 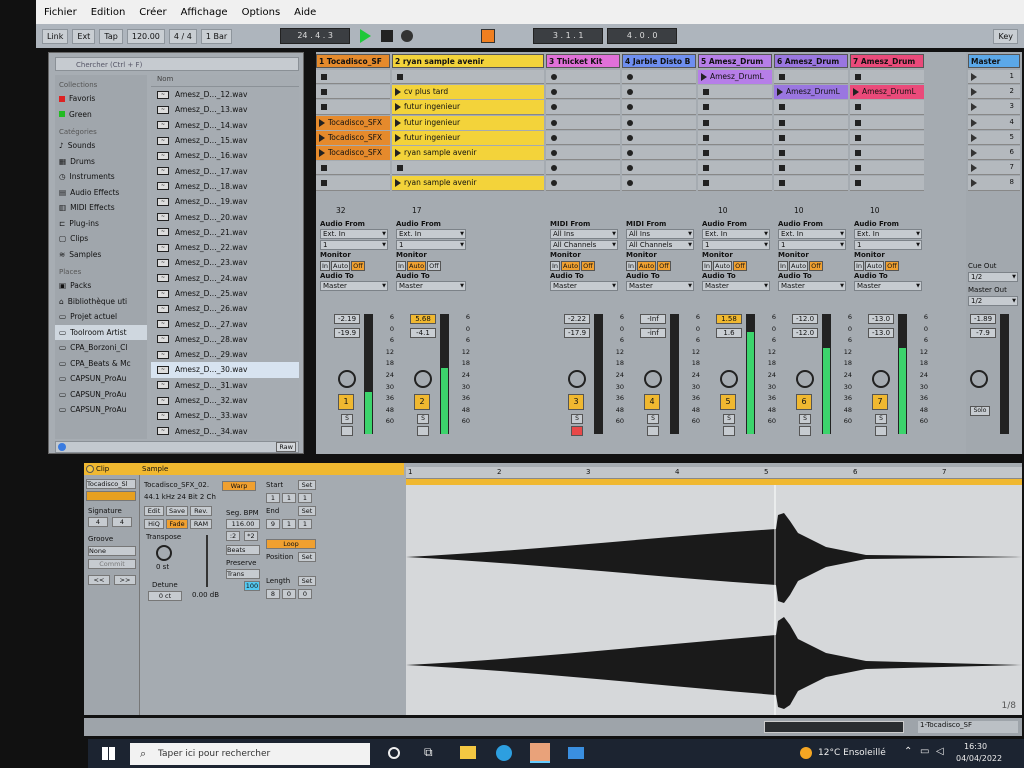 What do you see at coordinates (994, 107) in the screenshot?
I see `scene-launch-button: 3` at bounding box center [994, 107].